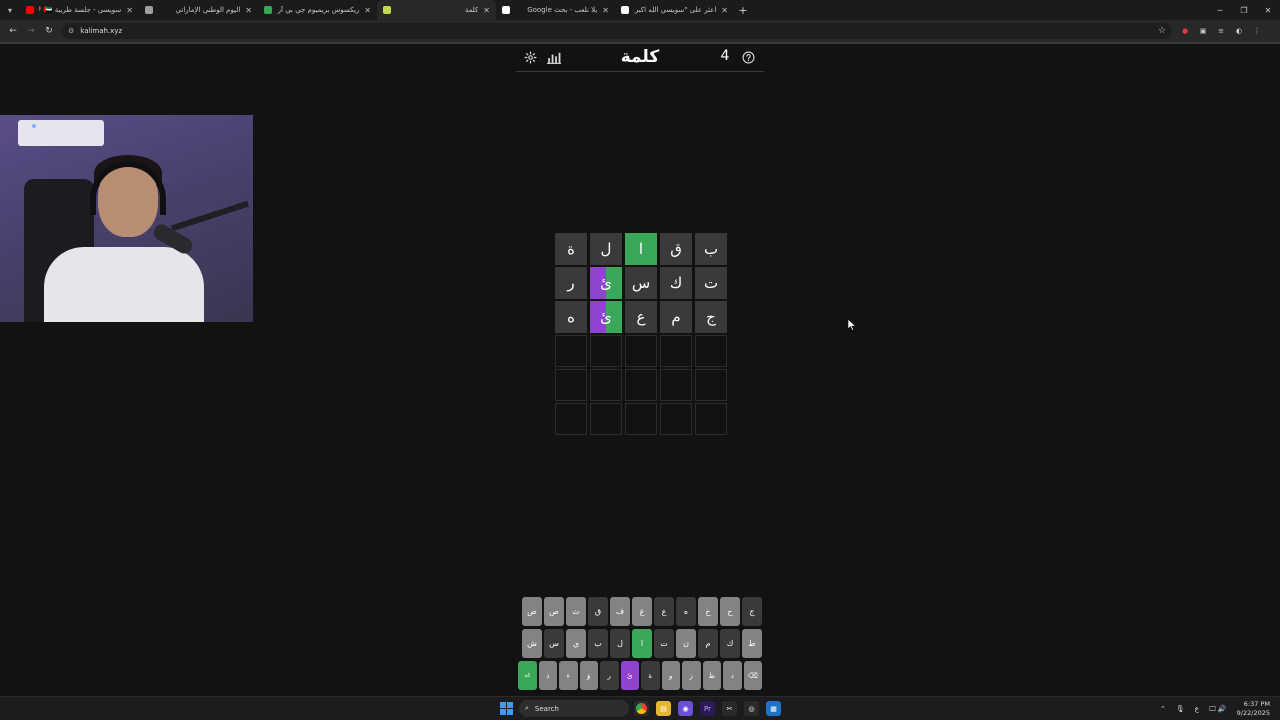 Image resolution: width=1280 pixels, height=720 pixels. Describe the element at coordinates (547, 675) in the screenshot. I see `keyboard-key: ذ` at that location.